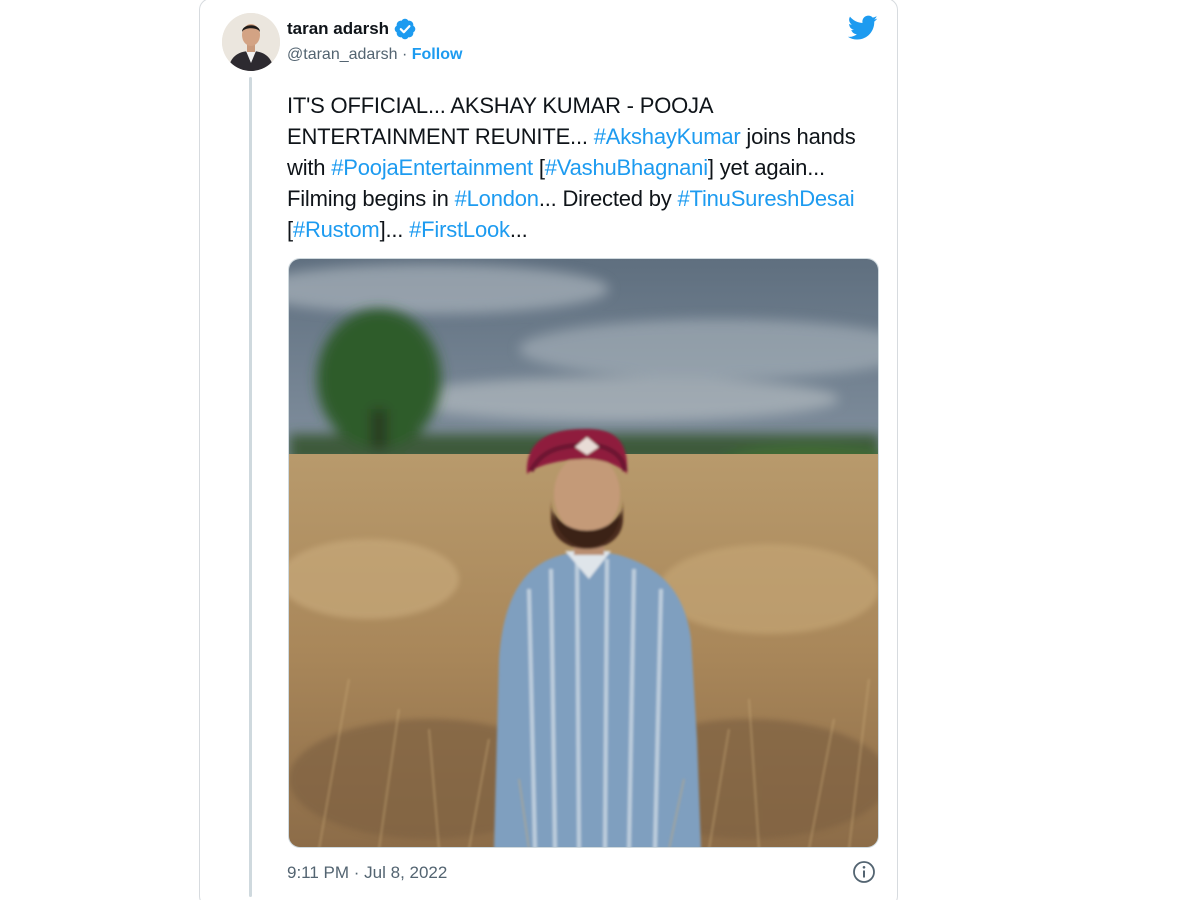 Image resolution: width=1200 pixels, height=900 pixels. What do you see at coordinates (864, 872) in the screenshot?
I see `info-icon` at bounding box center [864, 872].